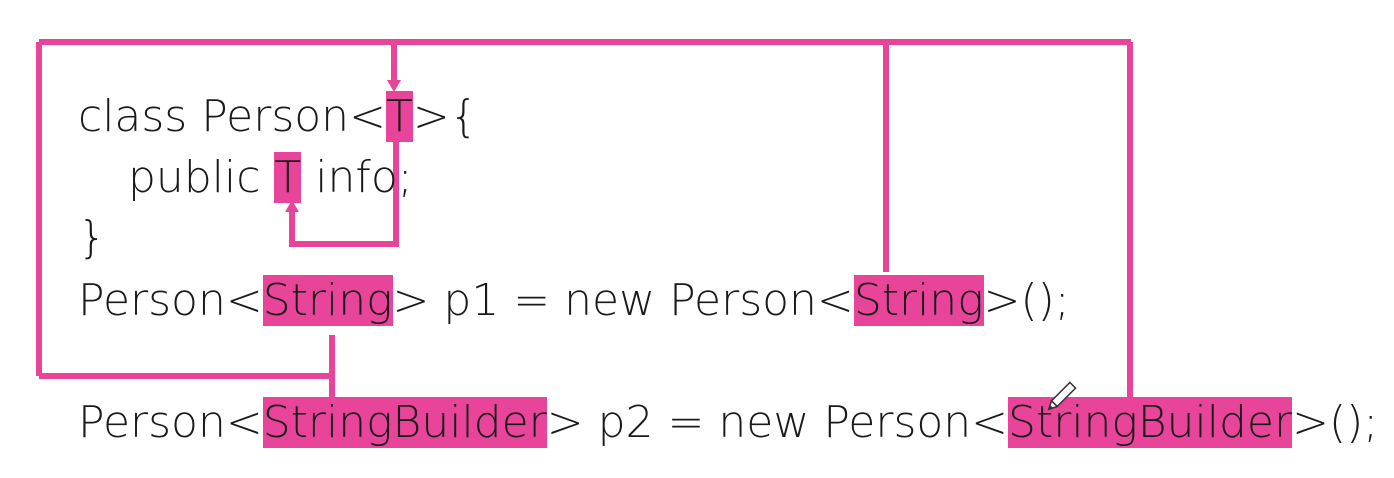 This screenshot has width=1394, height=478. Describe the element at coordinates (201, 177) in the screenshot. I see `code-token: public` at that location.